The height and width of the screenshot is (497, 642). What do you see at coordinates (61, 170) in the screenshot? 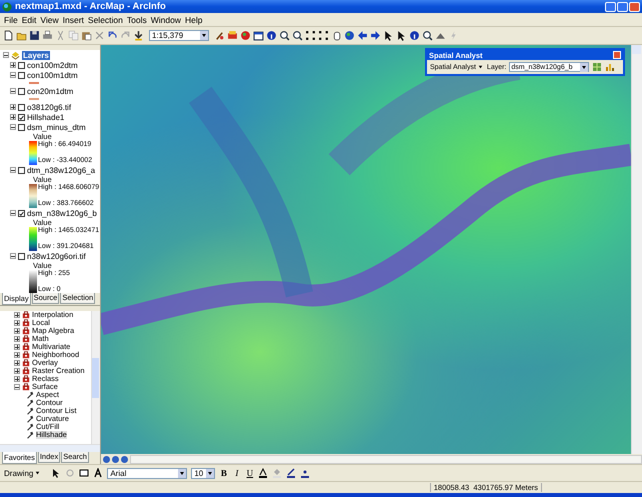
I see `layer-name: dtm_n38w120g6_a` at bounding box center [61, 170].